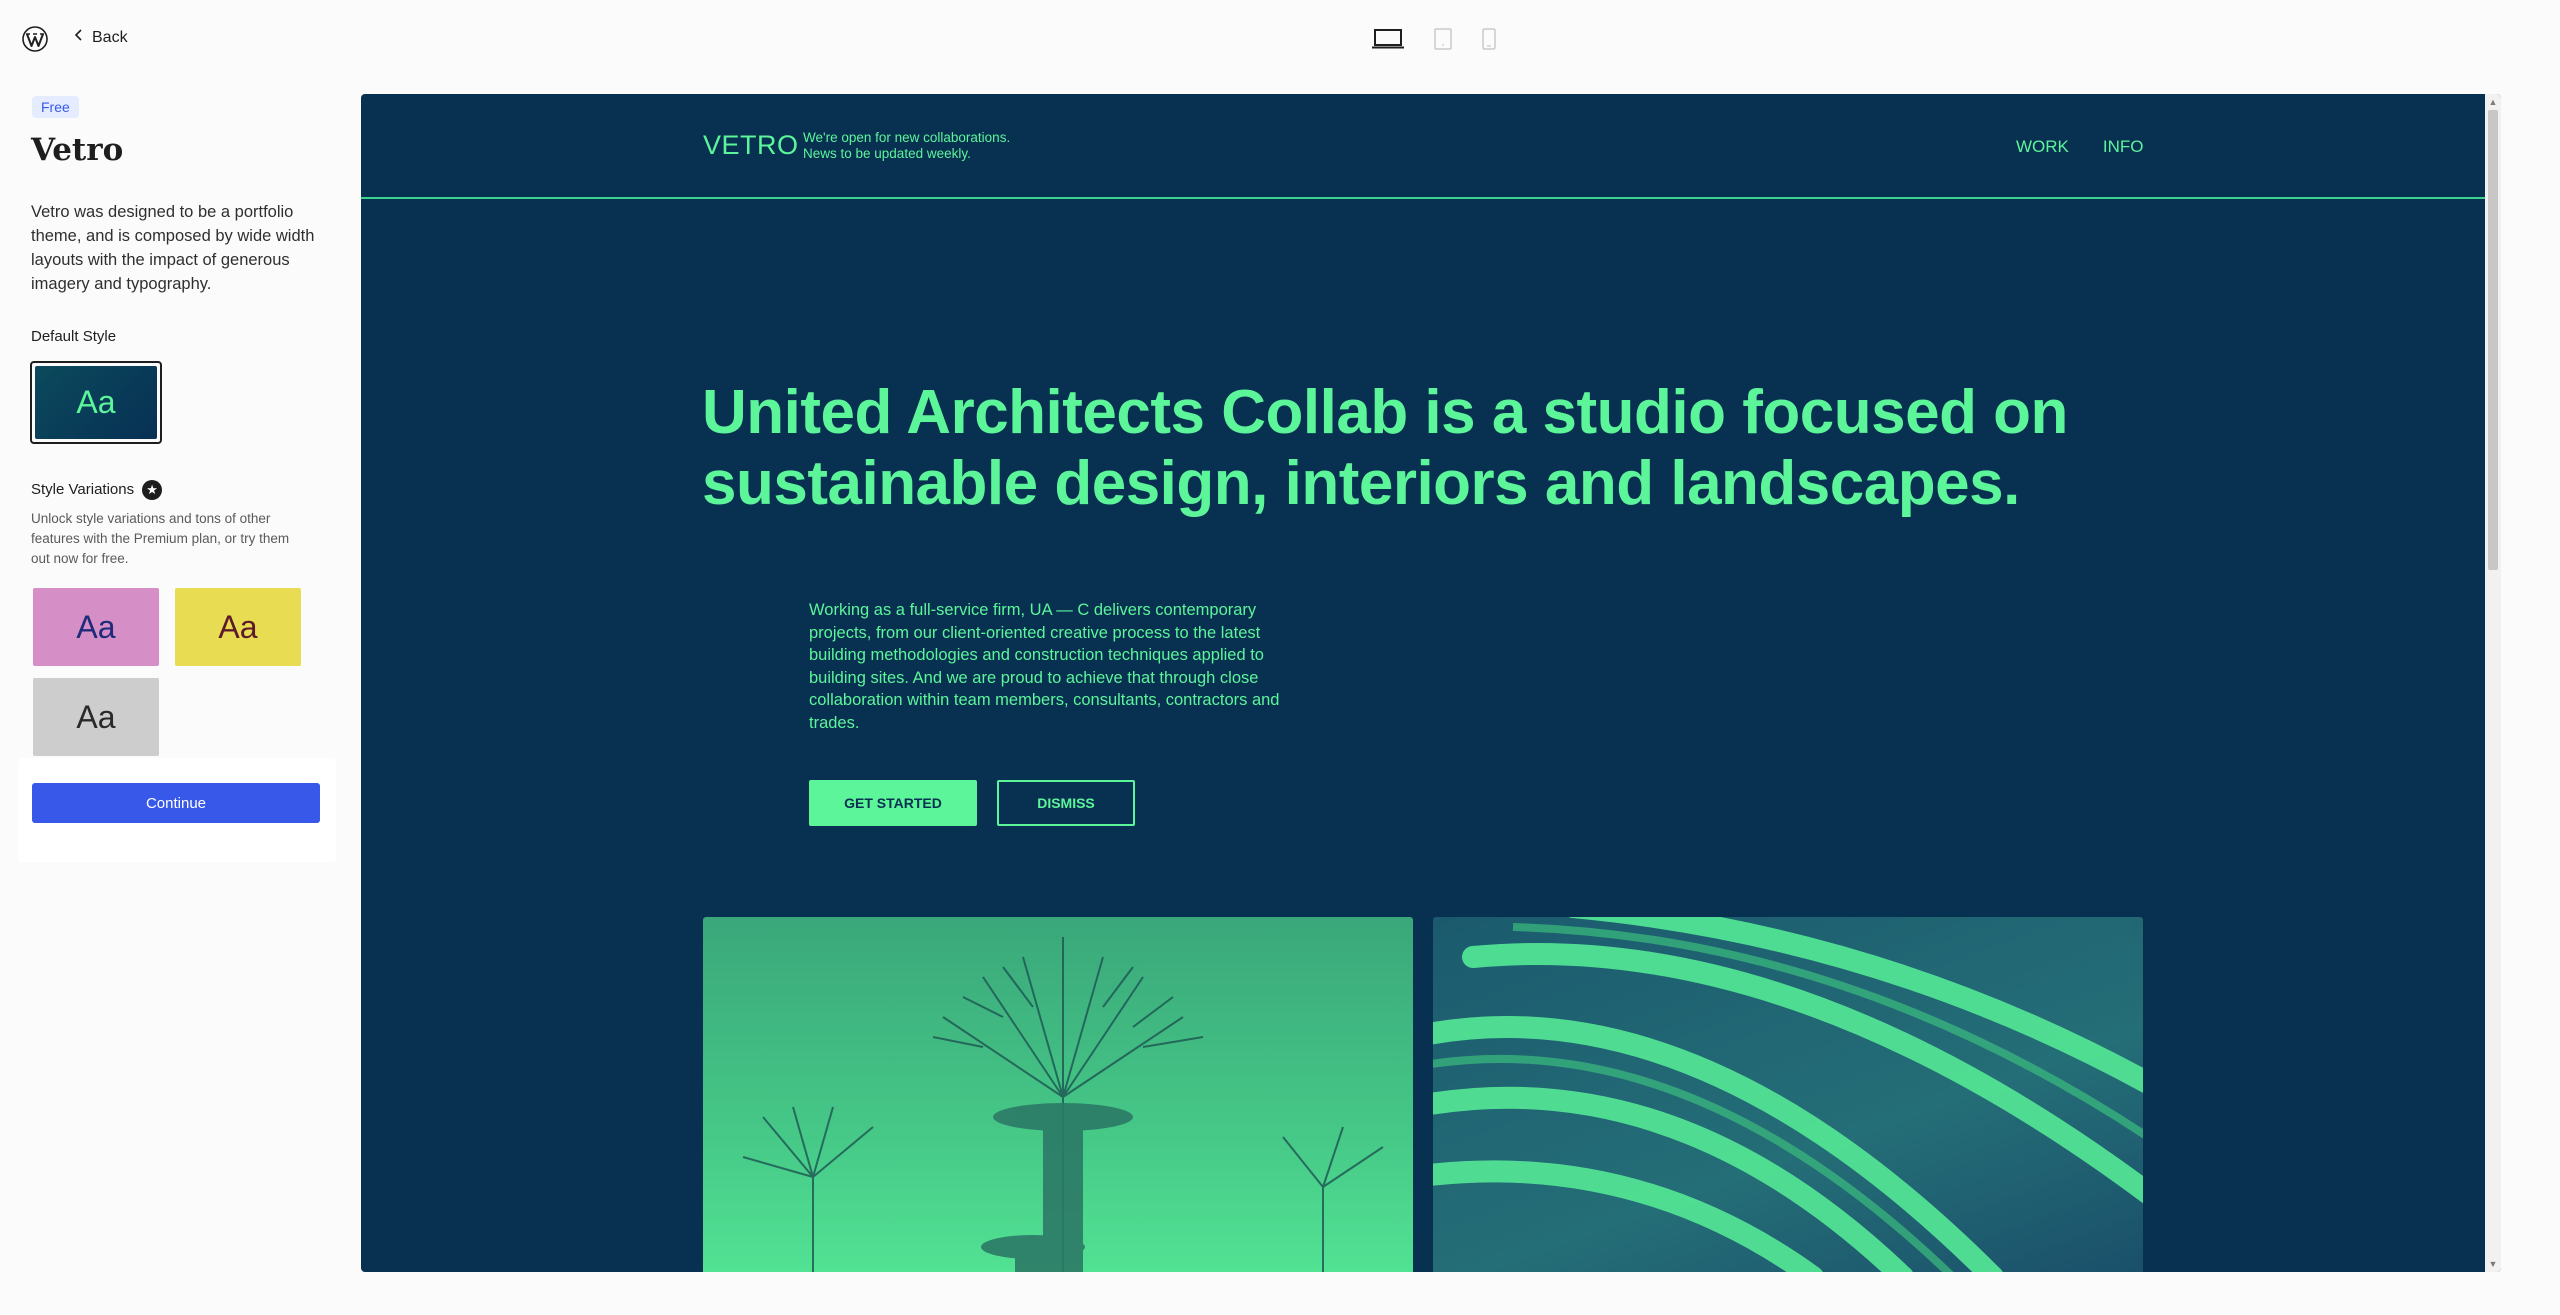 The width and height of the screenshot is (2560, 1315). What do you see at coordinates (110, 37) in the screenshot?
I see `back-label: Back` at bounding box center [110, 37].